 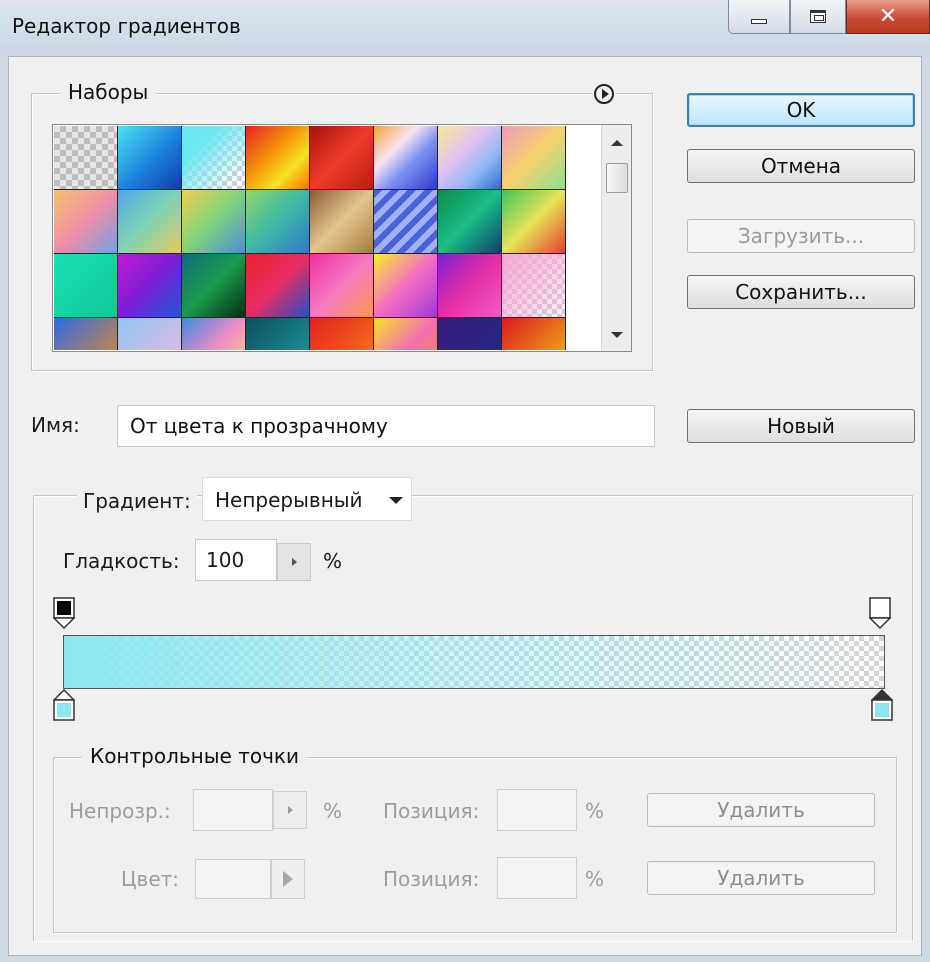 What do you see at coordinates (761, 810) in the screenshot?
I see `delete-opacity-stop-button: Удалить` at bounding box center [761, 810].